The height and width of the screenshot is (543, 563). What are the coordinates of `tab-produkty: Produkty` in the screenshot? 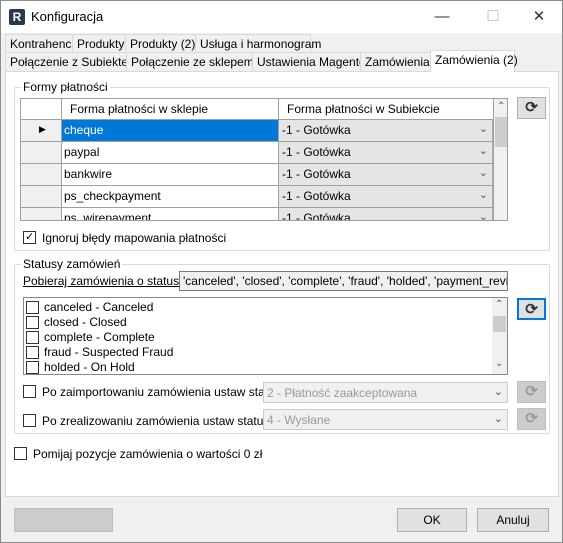 It's located at (99, 43).